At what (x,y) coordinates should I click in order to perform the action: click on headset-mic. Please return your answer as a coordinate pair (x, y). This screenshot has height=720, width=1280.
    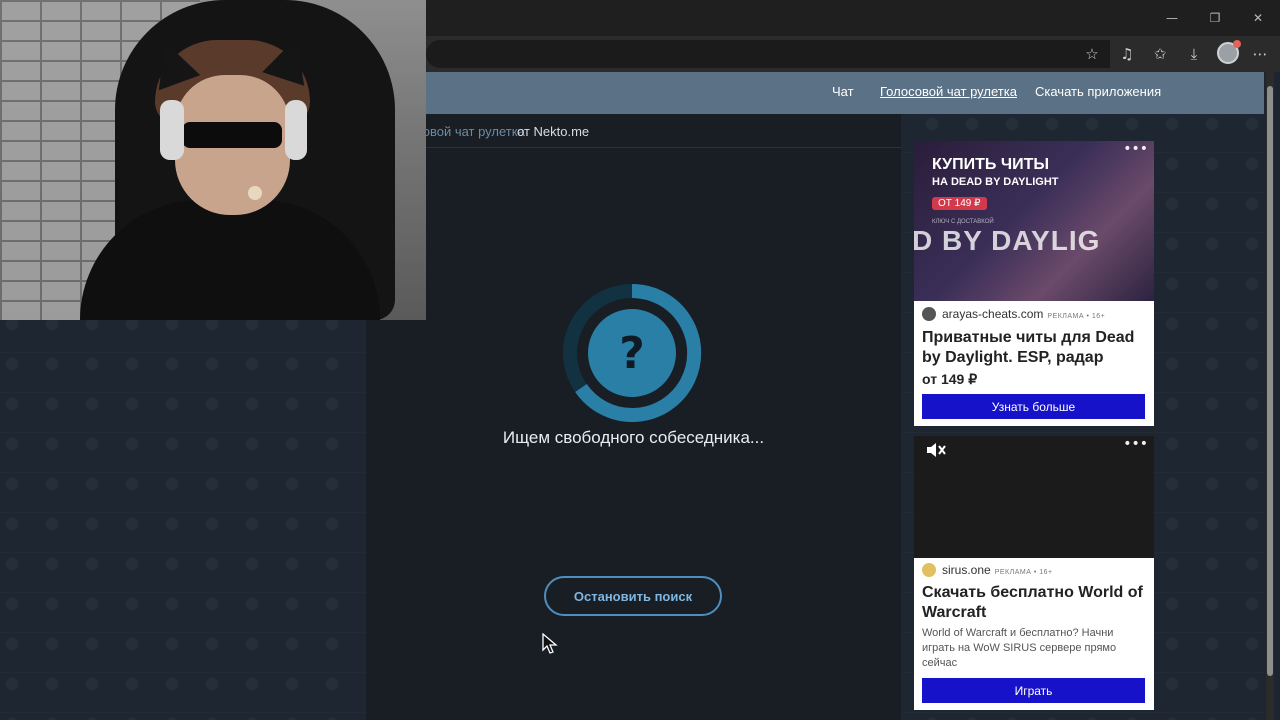
    Looking at the image, I should click on (255, 193).